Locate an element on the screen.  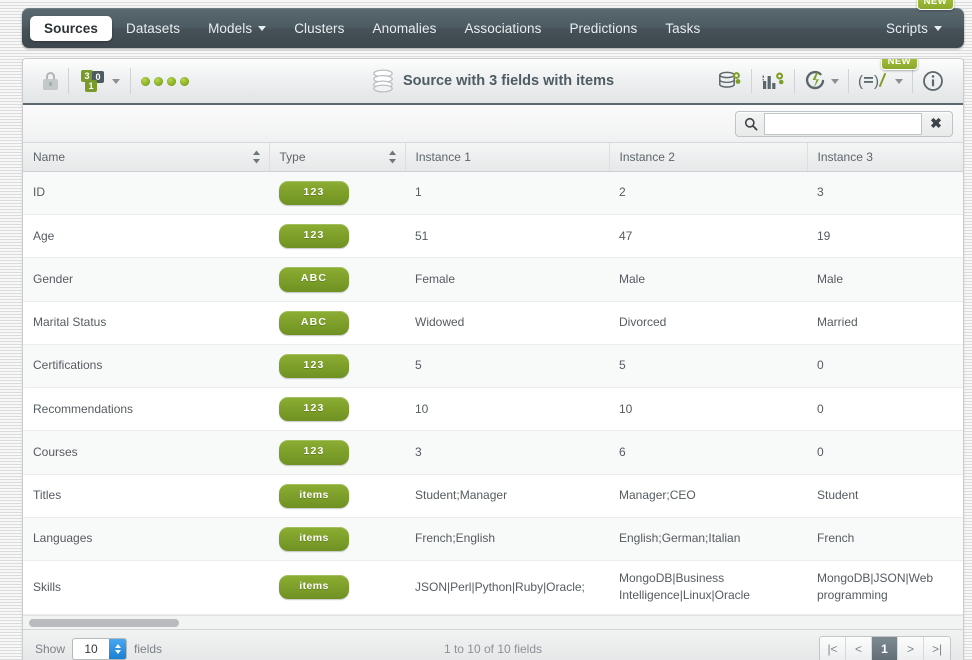
cell-instance-2: Manager;CEO is located at coordinates (708, 496).